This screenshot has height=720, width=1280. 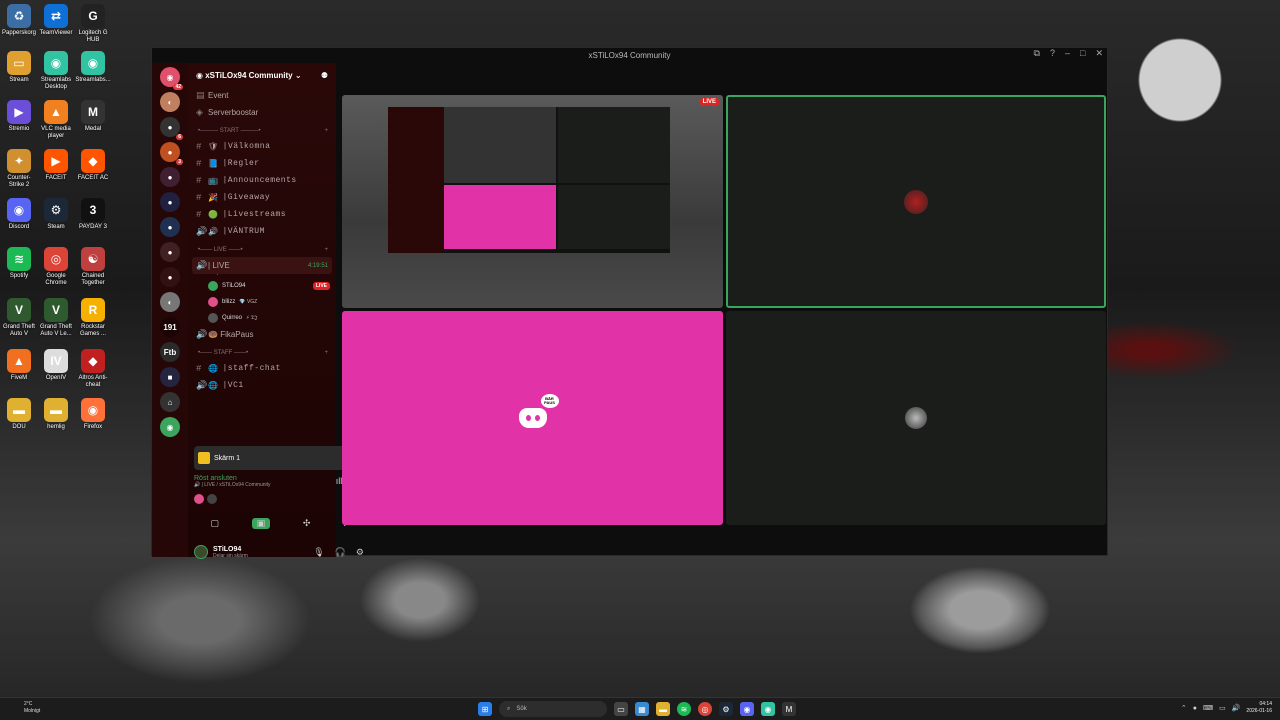 What do you see at coordinates (19, 67) in the screenshot?
I see `desktop-icon: ▭ Stream` at bounding box center [19, 67].